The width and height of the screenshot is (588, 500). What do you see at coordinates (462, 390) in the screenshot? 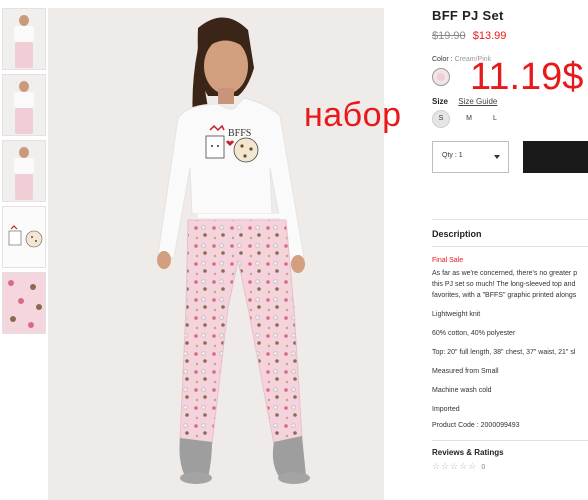
I see `spec-item: Machine wash cold` at bounding box center [462, 390].